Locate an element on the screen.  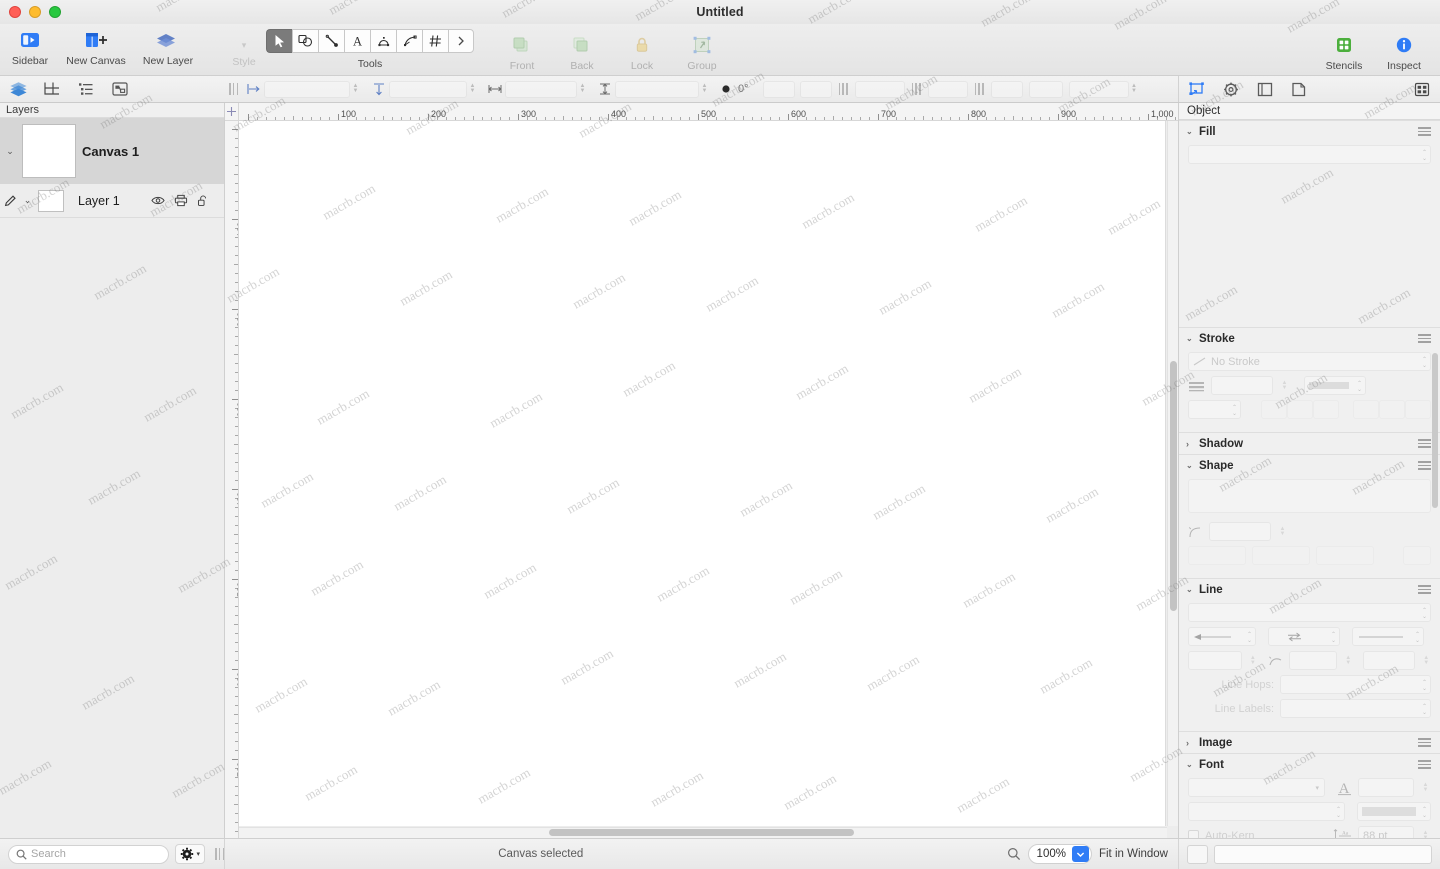
search-input: Search is located at coordinates (89, 854).